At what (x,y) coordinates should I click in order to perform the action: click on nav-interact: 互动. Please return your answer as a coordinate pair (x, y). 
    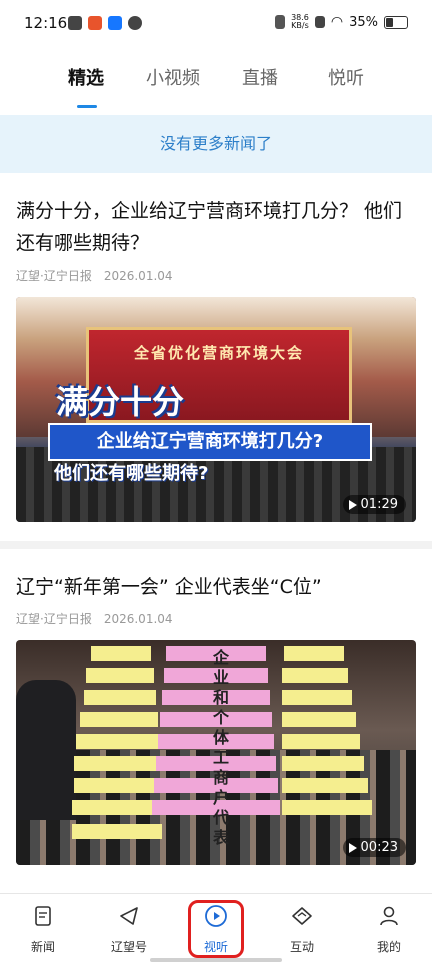
    Looking at the image, I should click on (302, 929).